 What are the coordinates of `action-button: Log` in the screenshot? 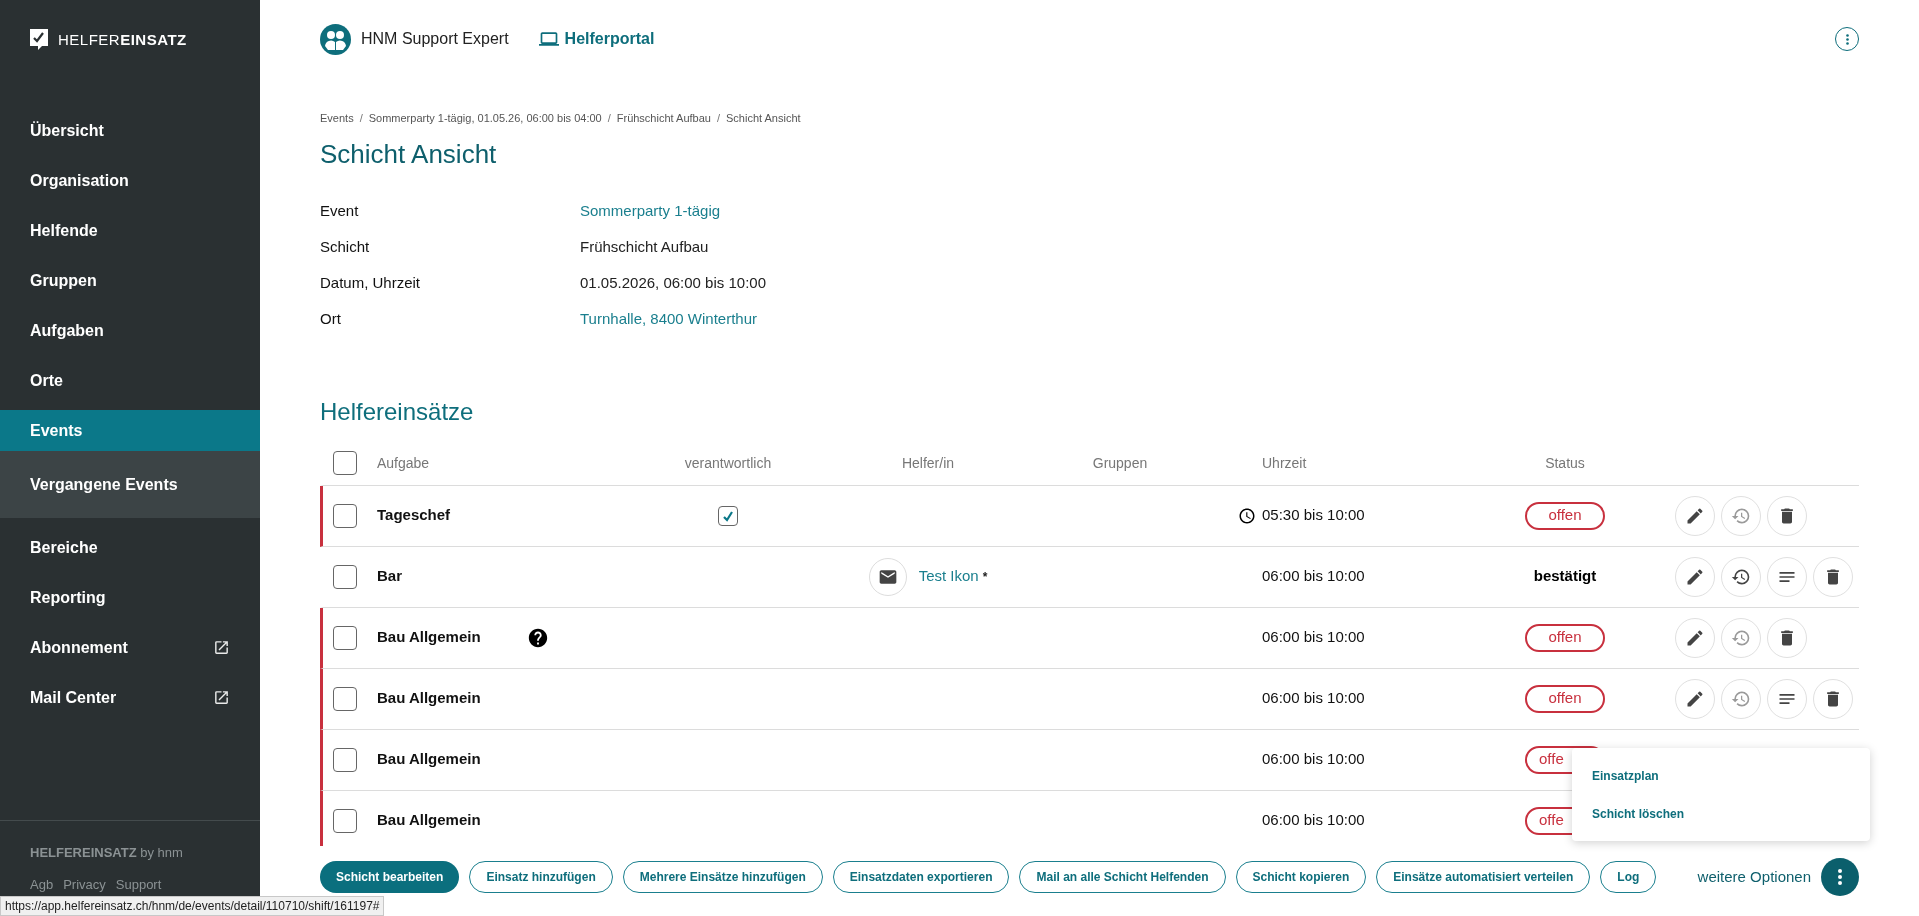 It's located at (1628, 877).